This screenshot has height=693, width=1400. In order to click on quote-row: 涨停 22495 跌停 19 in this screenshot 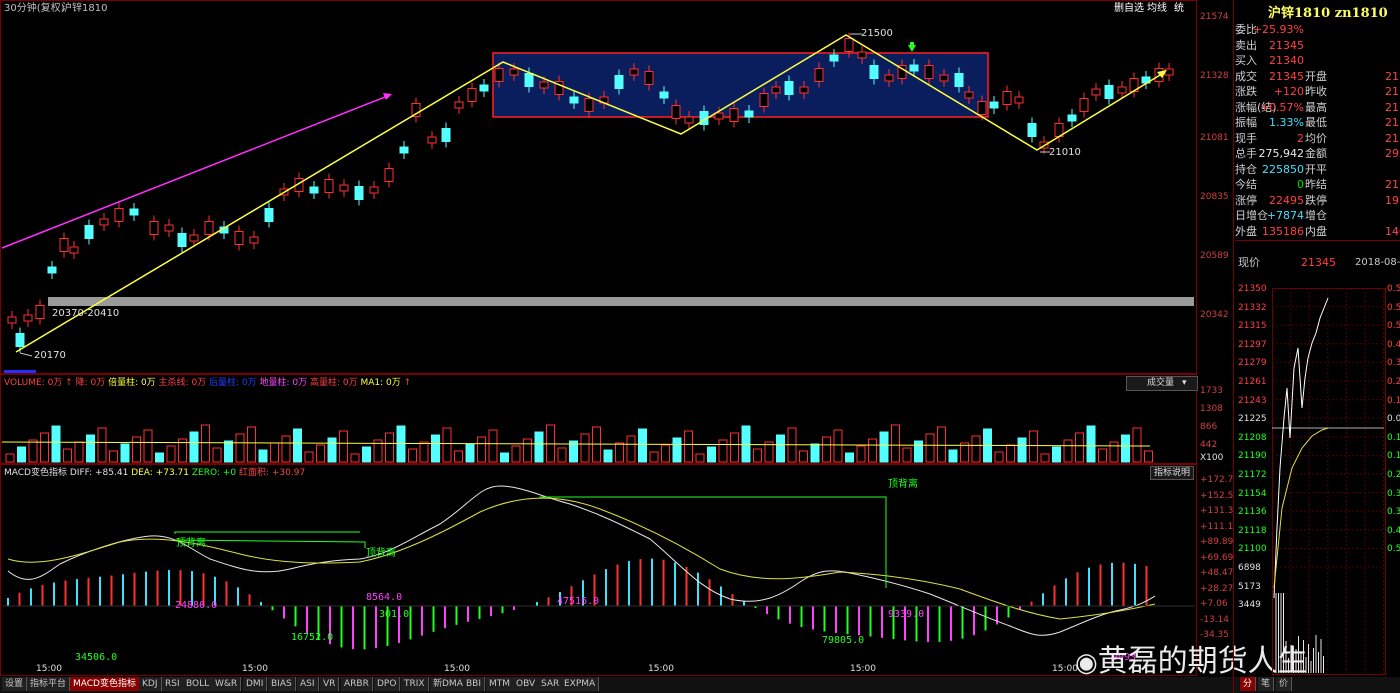, I will do `click(1317, 201)`.